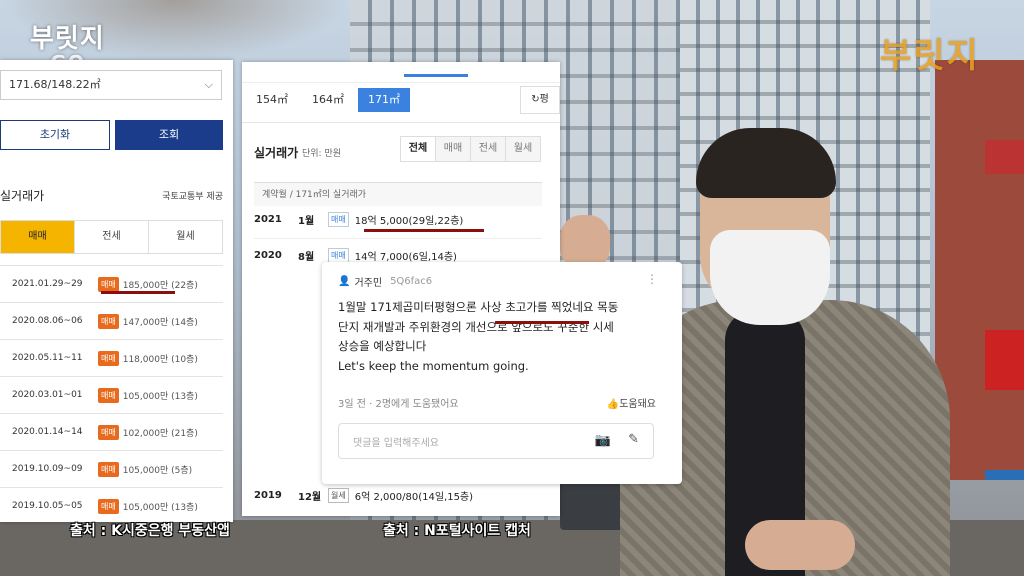 This screenshot has width=1024, height=576. What do you see at coordinates (633, 439) in the screenshot?
I see `pencil-icon: ✎` at bounding box center [633, 439].